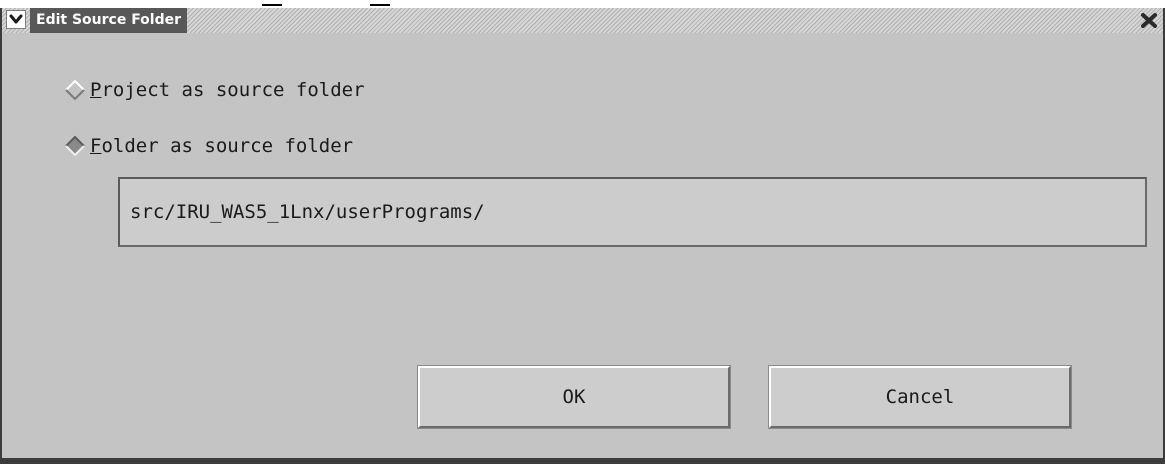 The width and height of the screenshot is (1165, 464). I want to click on mnemonic-letter: P, so click(96, 90).